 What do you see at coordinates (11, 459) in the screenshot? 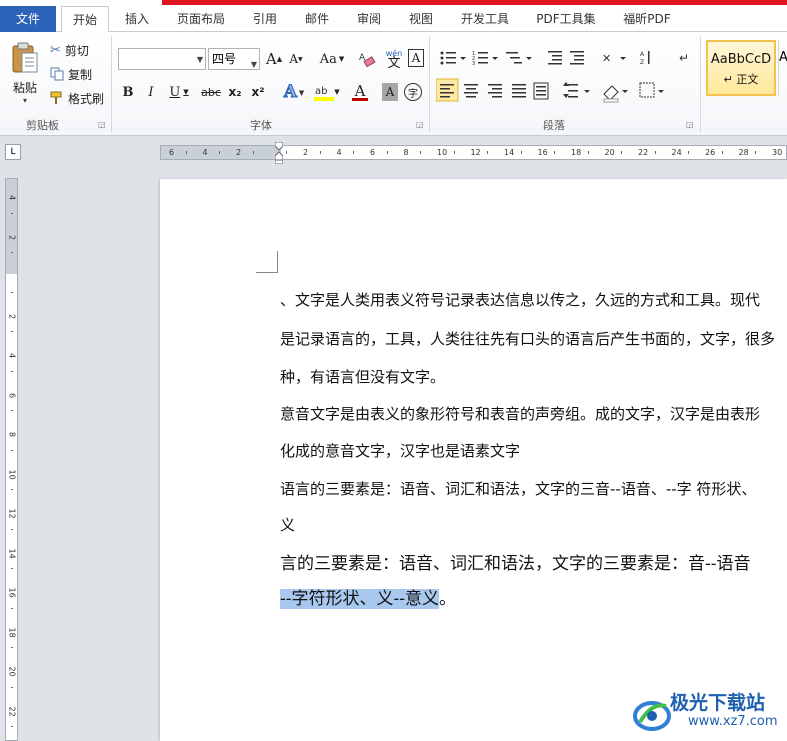
I see `vertical-ruler: 4 2 2 4 6 8 10 12 14 16 18 20 22` at bounding box center [11, 459].